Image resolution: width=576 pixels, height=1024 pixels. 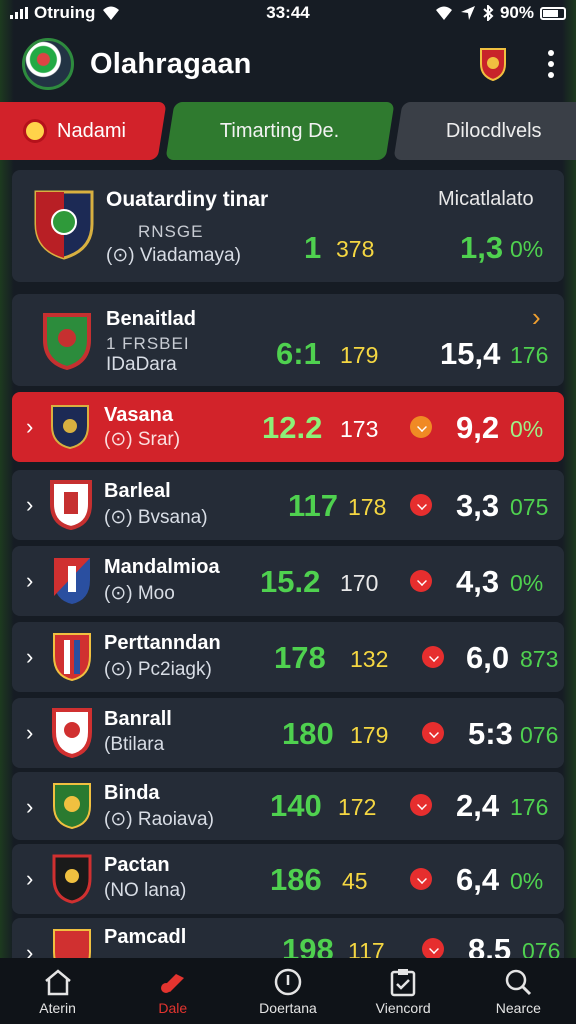 I want to click on nav-dale: Dale, so click(x=173, y=991).